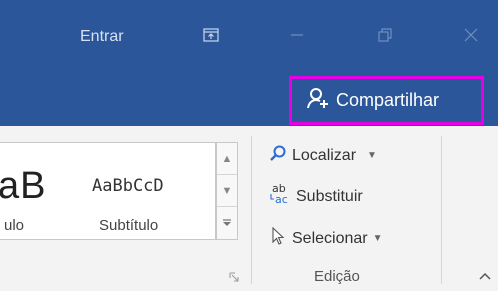  Describe the element at coordinates (211, 35) in the screenshot. I see `ribbon-display-options-icon` at that location.